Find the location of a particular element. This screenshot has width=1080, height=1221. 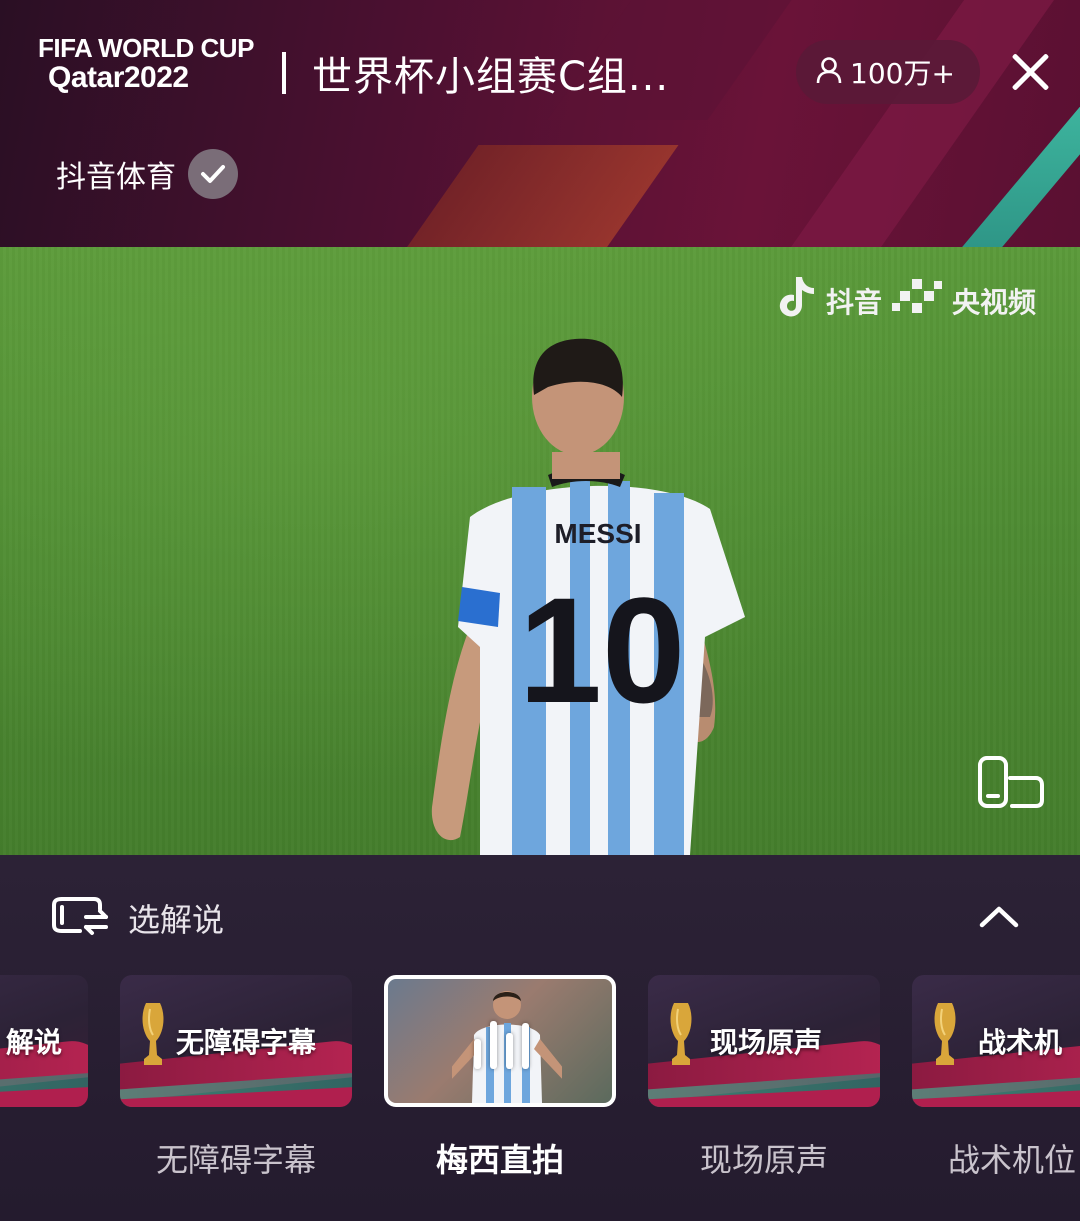

cctv-video-logo-icon is located at coordinates (916, 300).